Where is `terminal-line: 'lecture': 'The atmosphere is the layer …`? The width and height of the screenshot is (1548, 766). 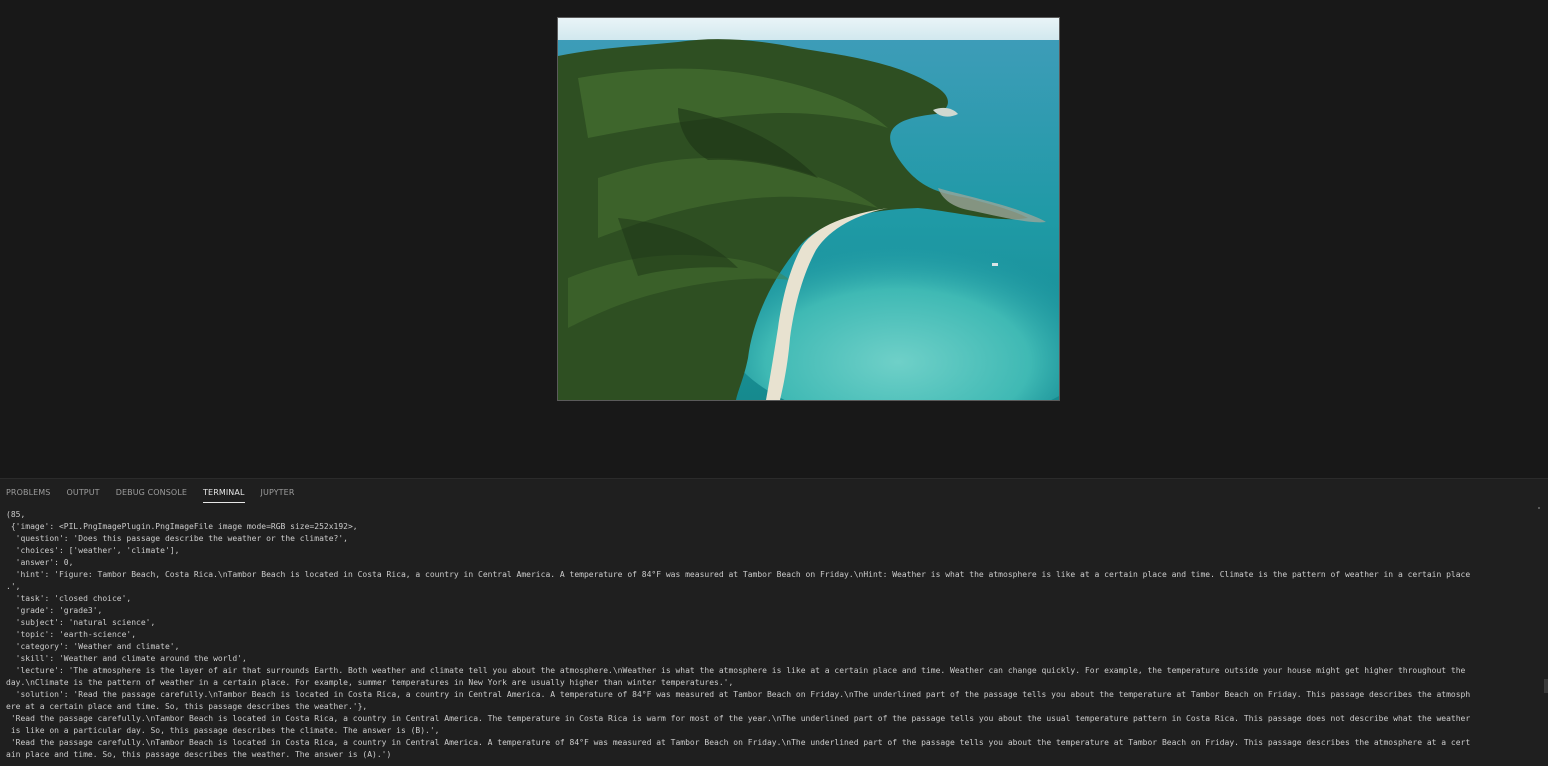 terminal-line: 'lecture': 'The atmosphere is the layer … is located at coordinates (736, 670).